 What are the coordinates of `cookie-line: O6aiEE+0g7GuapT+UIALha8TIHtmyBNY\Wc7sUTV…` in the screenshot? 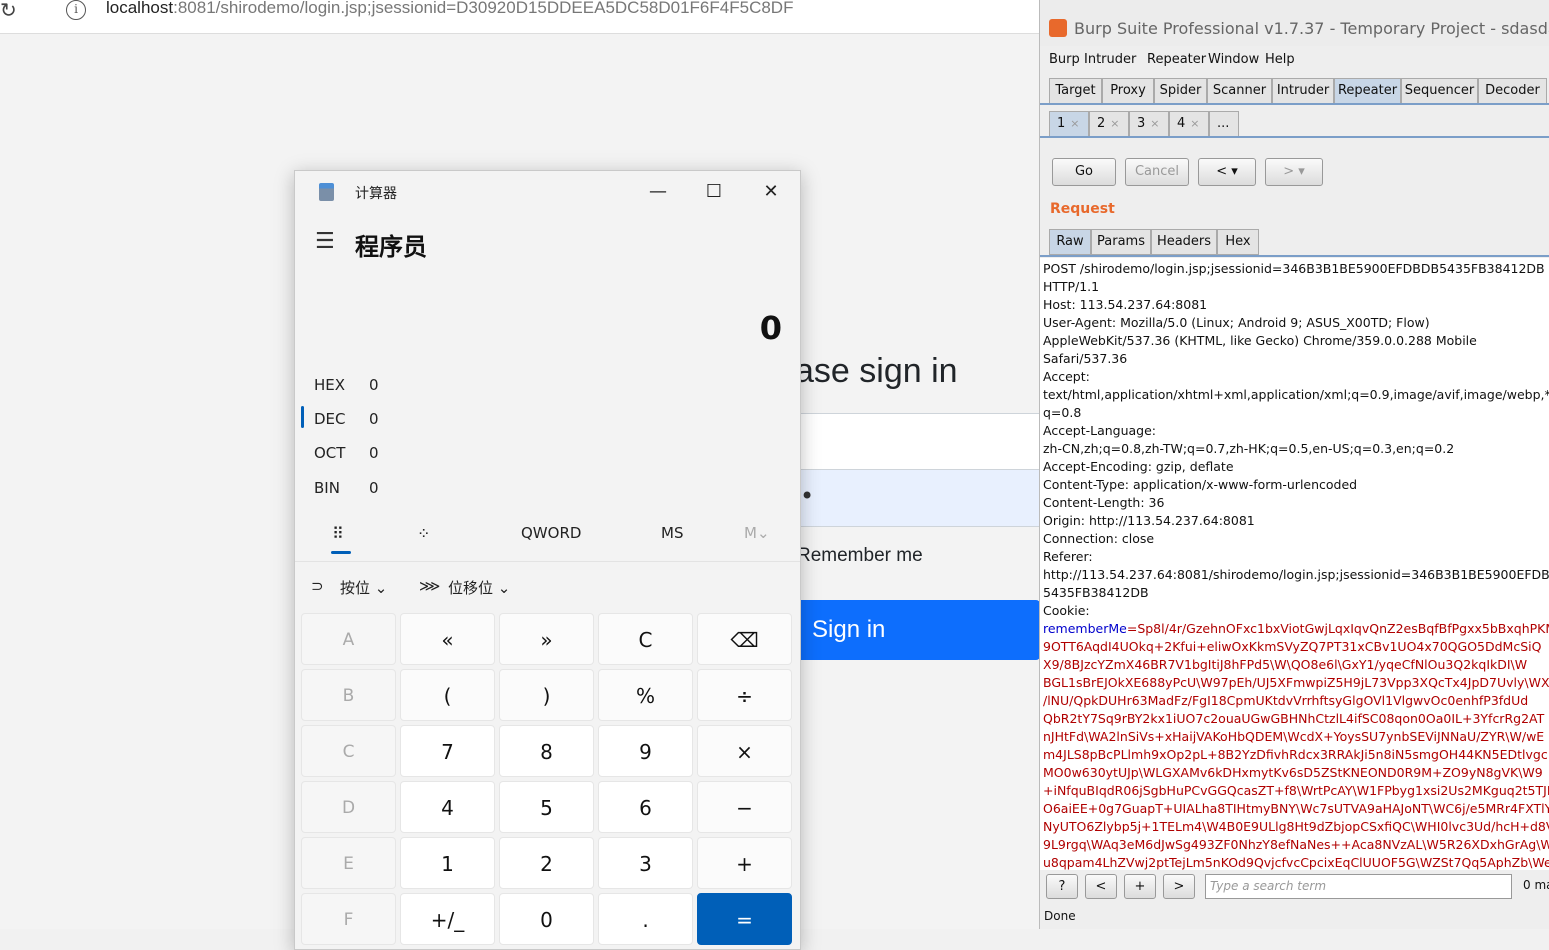 It's located at (1296, 808).